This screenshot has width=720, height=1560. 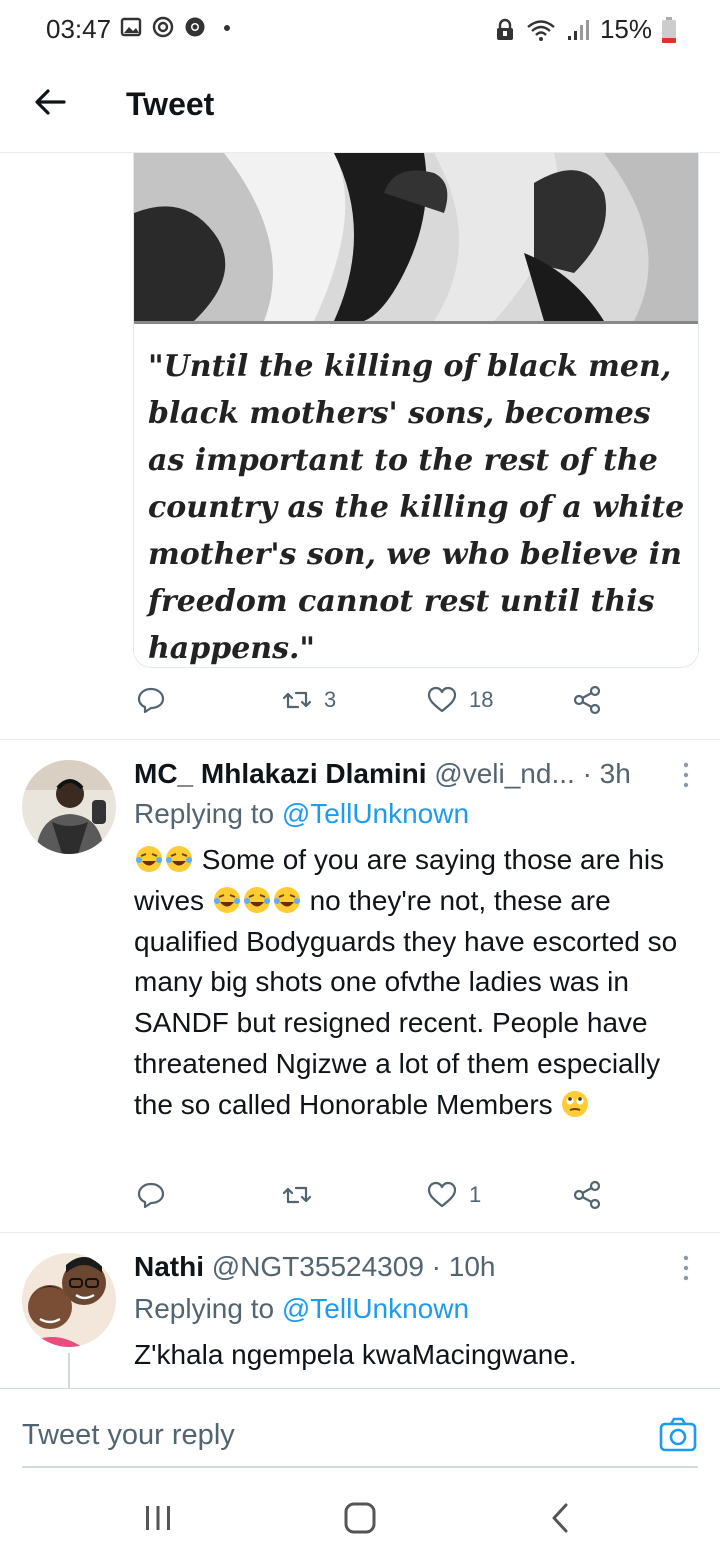 What do you see at coordinates (158, 1518) in the screenshot?
I see `recents-icon` at bounding box center [158, 1518].